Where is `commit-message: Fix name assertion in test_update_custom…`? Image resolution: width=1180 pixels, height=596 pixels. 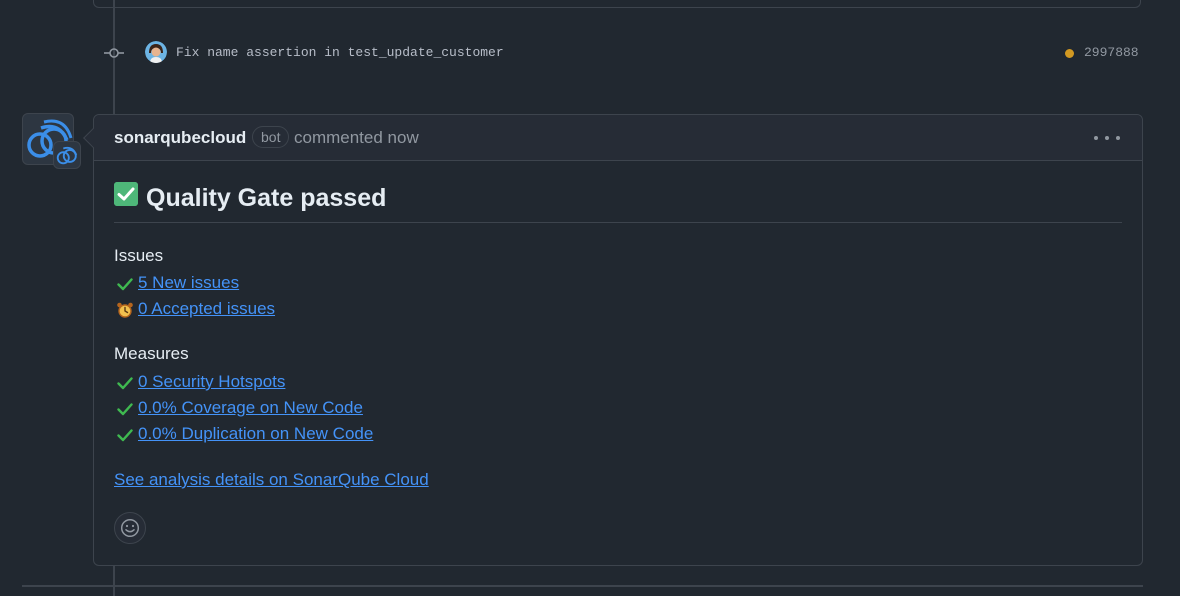
commit-message: Fix name assertion in test_update_custom… is located at coordinates (340, 52).